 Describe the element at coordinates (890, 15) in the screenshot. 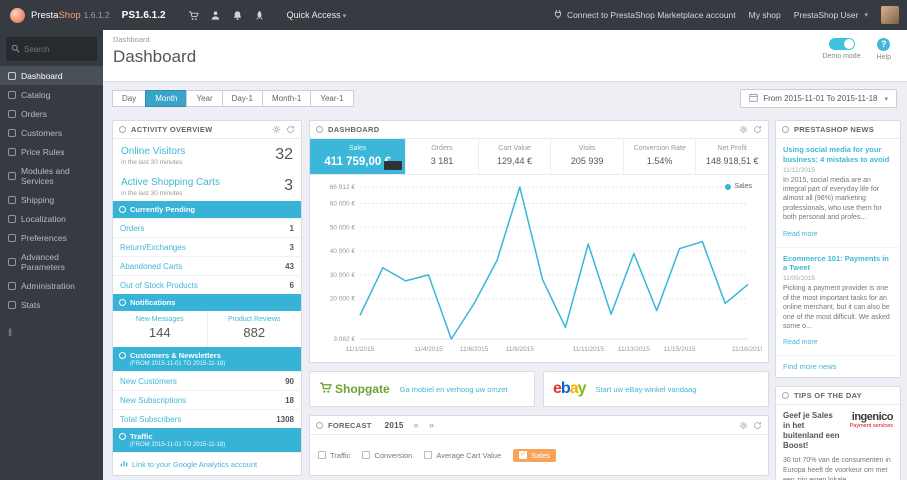

I see `user-avatar` at that location.